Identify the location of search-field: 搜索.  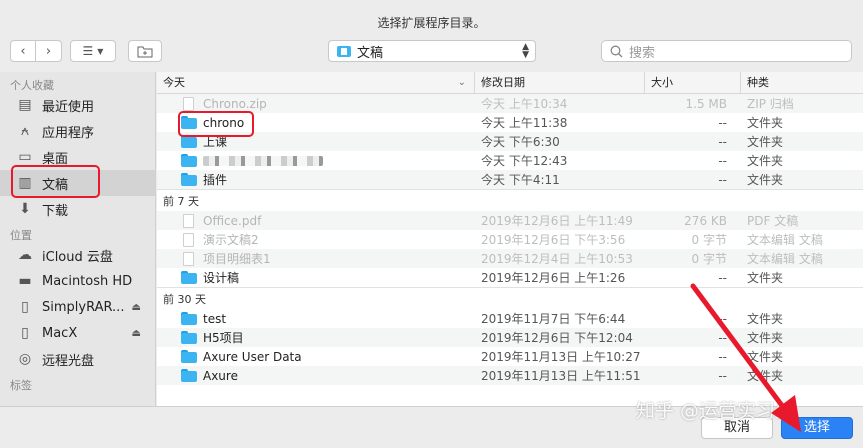
(726, 51).